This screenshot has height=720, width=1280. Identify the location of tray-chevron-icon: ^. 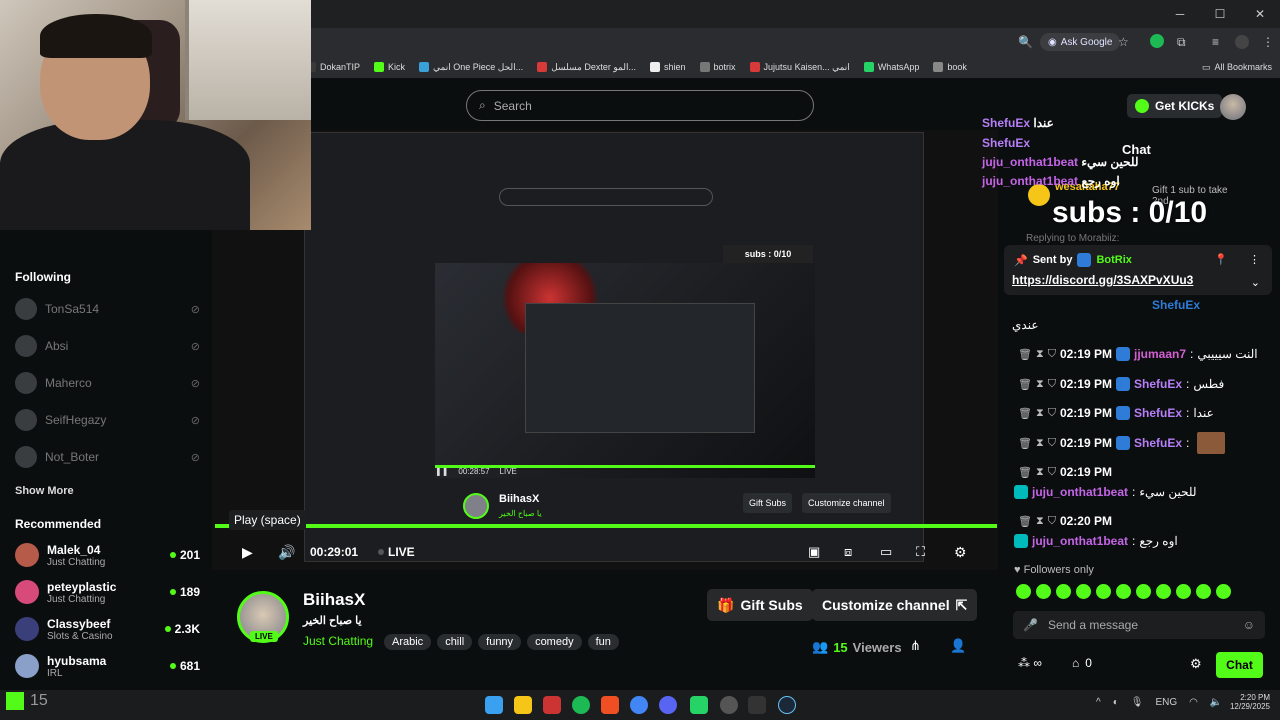
(1098, 702).